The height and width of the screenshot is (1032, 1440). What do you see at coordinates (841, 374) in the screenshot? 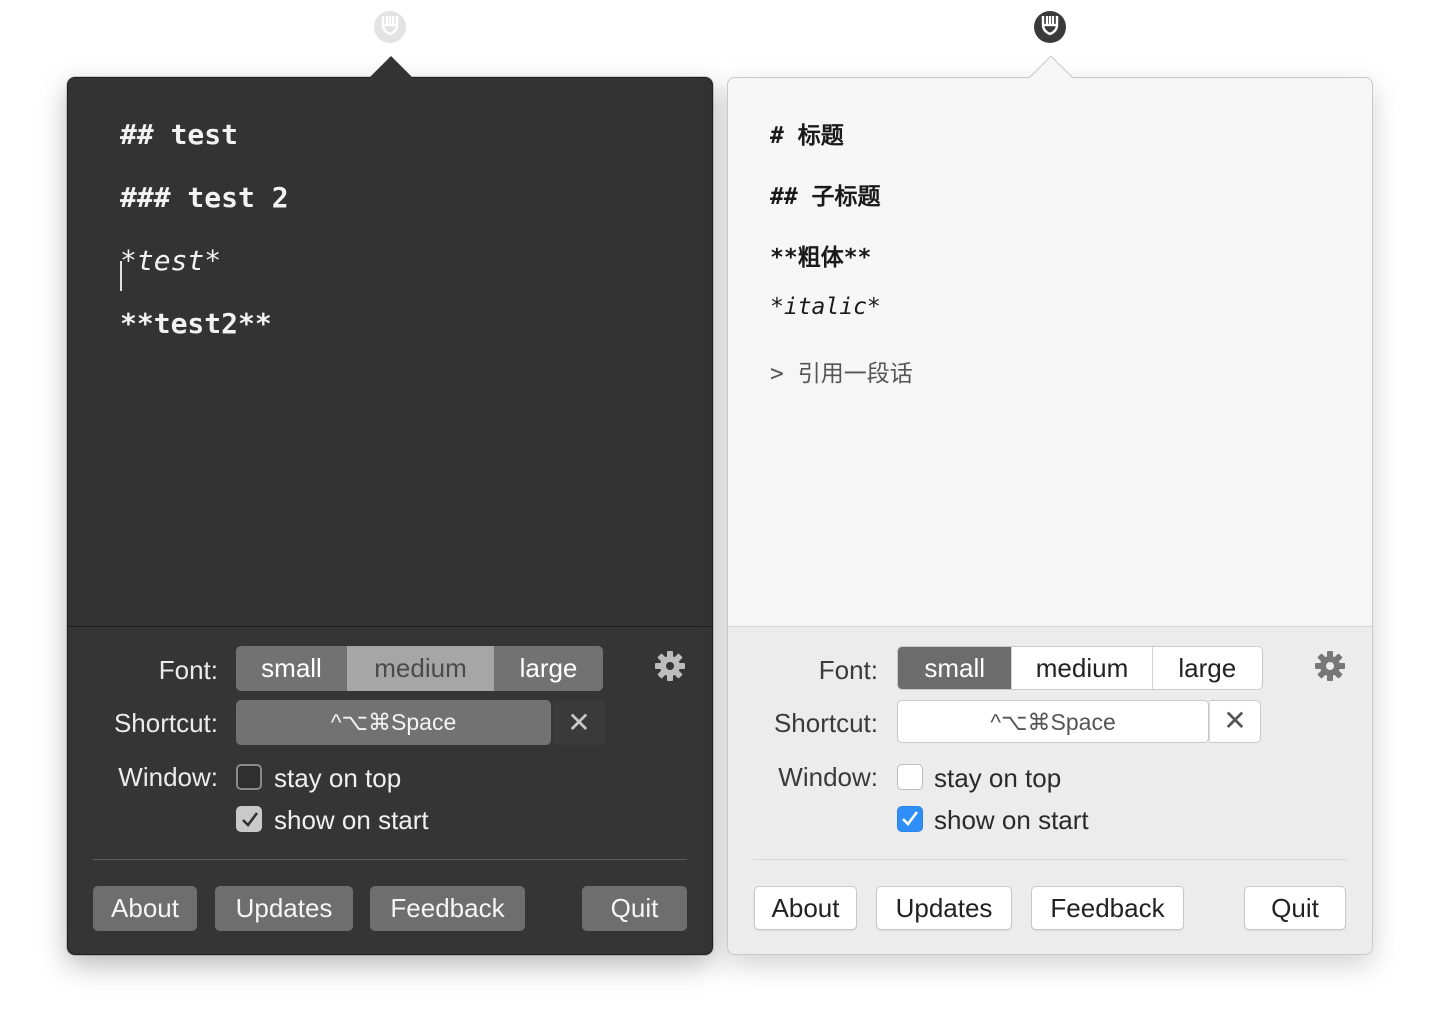
I see `editor-line: > 引用一段话` at bounding box center [841, 374].